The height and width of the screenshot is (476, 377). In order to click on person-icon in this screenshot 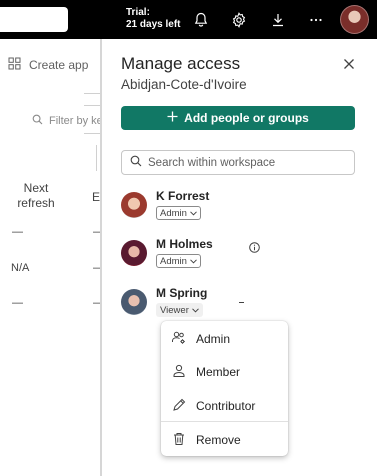, I will do `click(179, 372)`.